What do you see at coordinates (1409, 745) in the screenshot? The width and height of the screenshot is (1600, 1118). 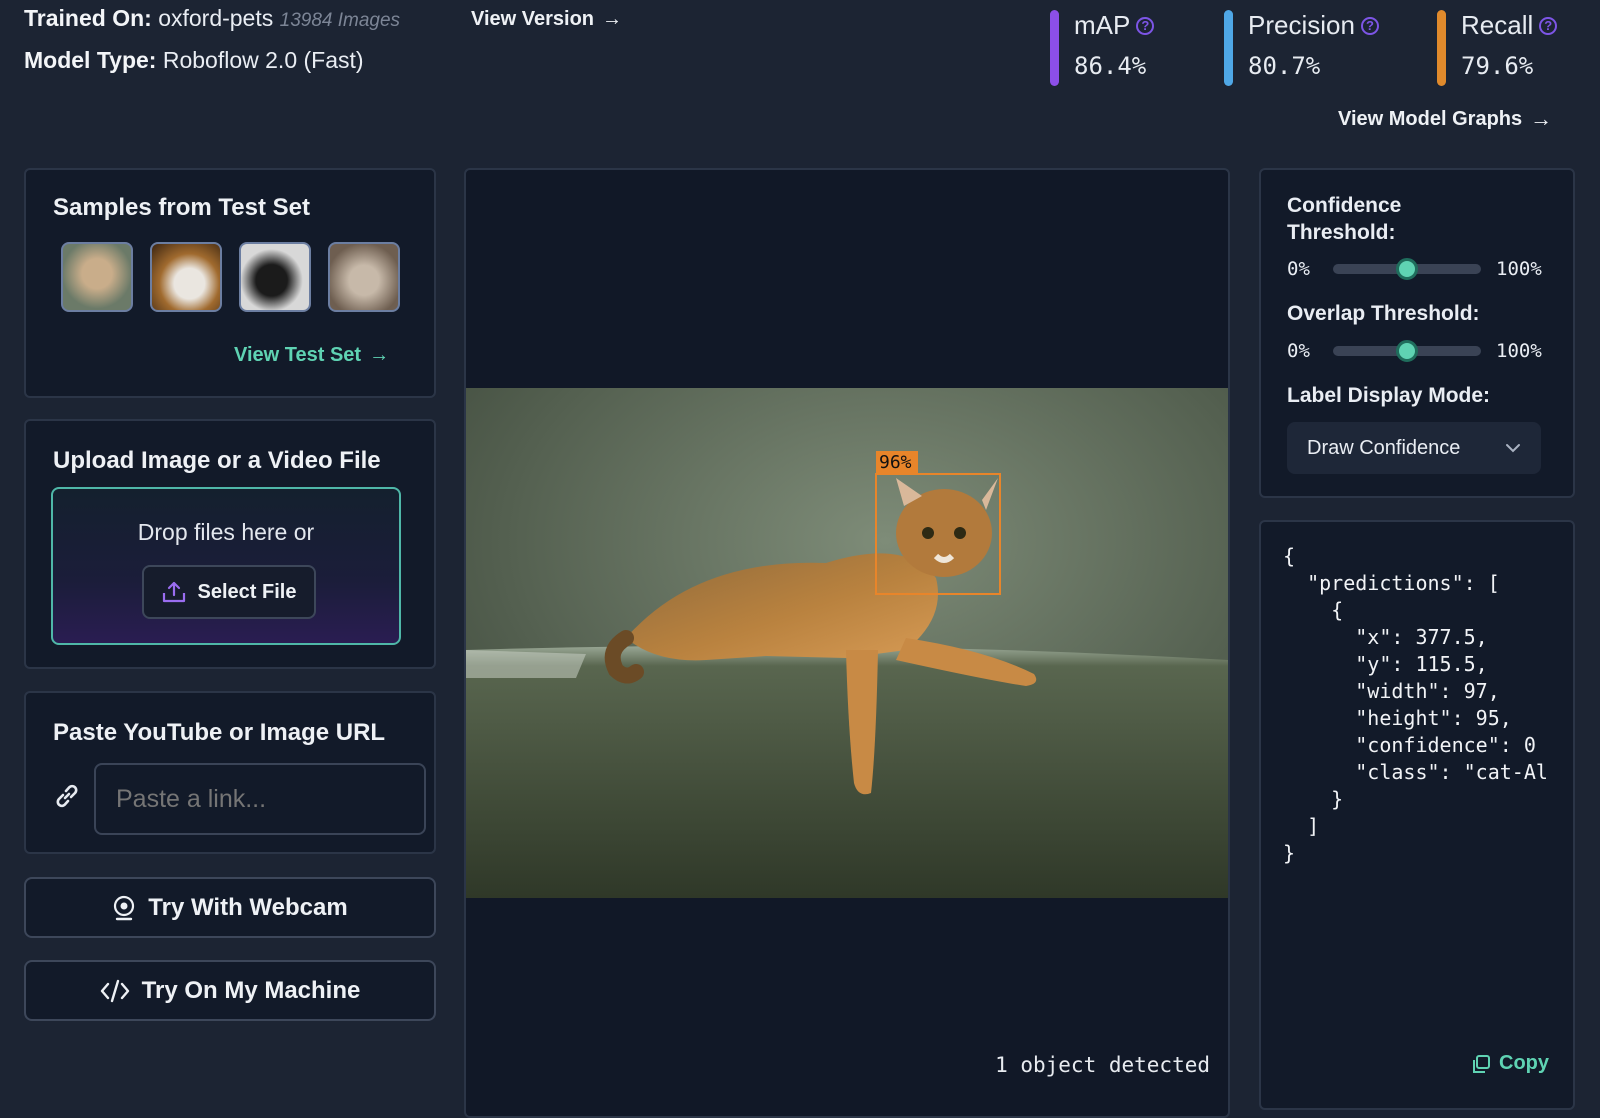 I see `json-line: "confidence": 0` at bounding box center [1409, 745].